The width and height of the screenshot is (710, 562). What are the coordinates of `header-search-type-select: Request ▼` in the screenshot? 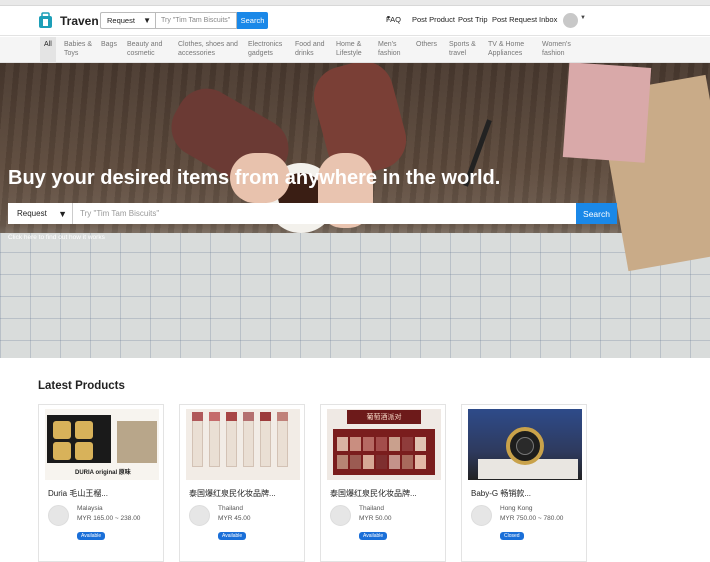 It's located at (127, 20).